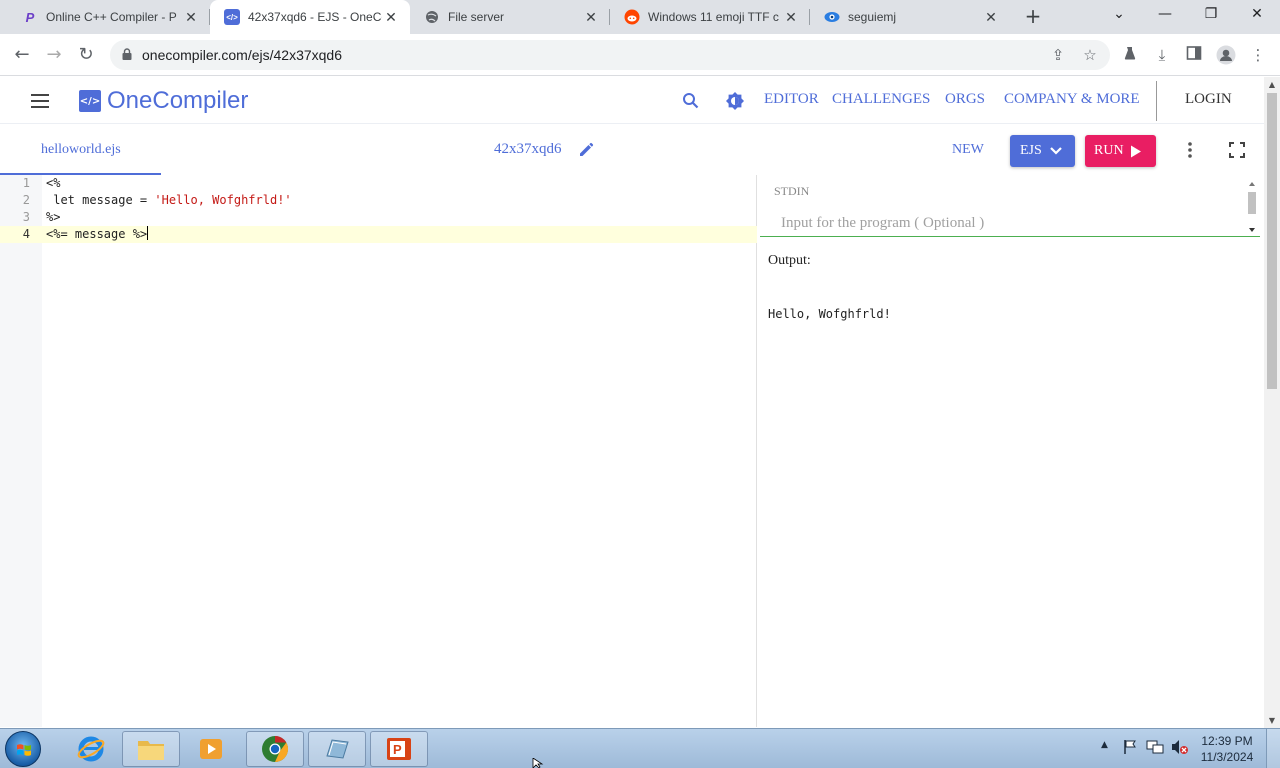  Describe the element at coordinates (1227, 741) in the screenshot. I see `clock-time: 12:39 PM` at that location.